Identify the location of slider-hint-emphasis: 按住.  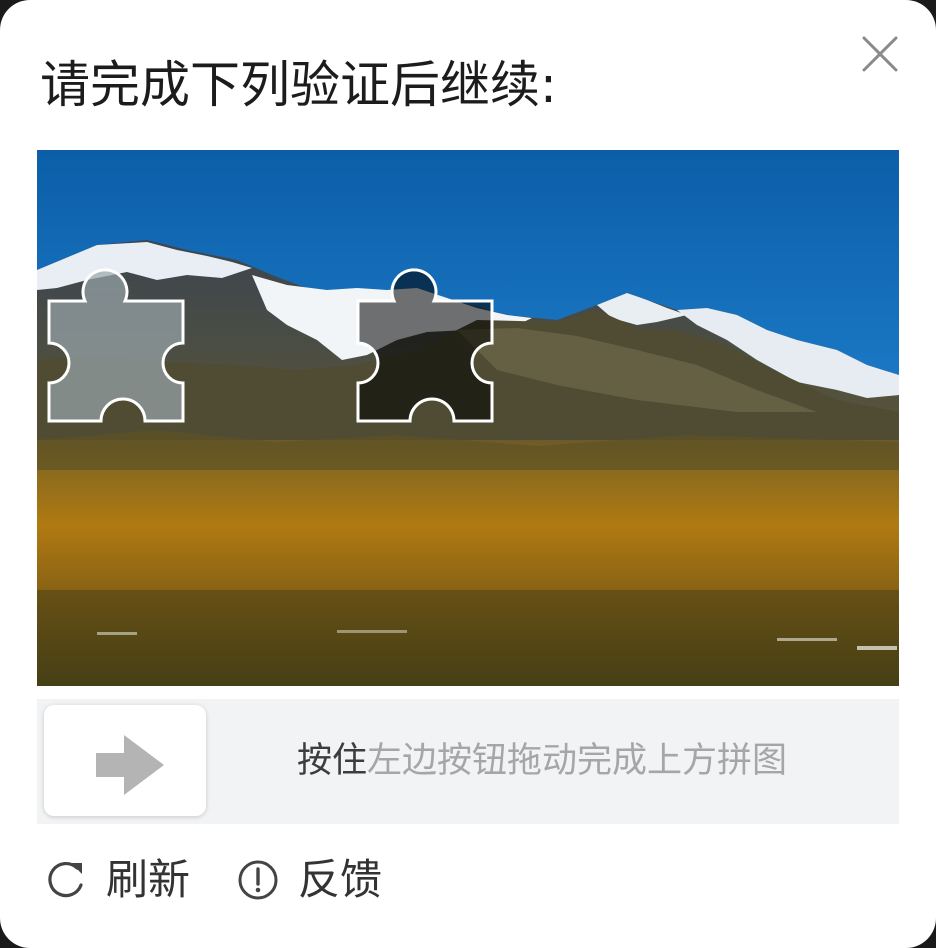
(332, 761).